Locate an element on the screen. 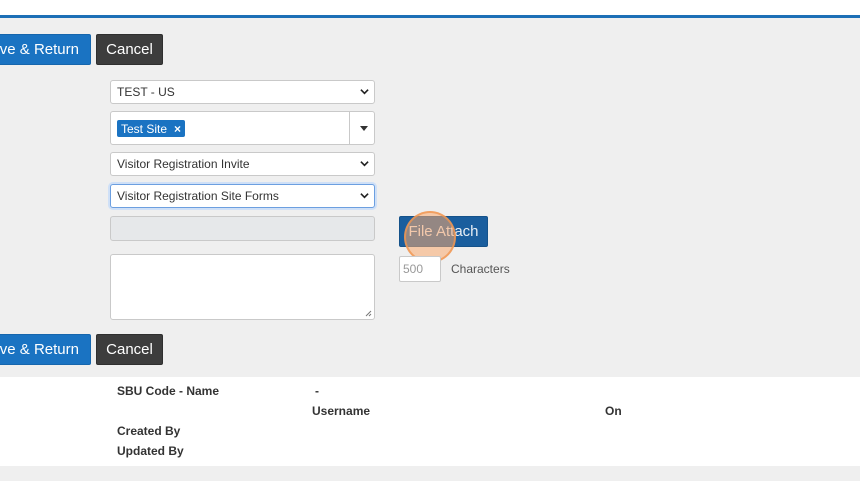 This screenshot has width=860, height=481. characters-label: Characters is located at coordinates (480, 269).